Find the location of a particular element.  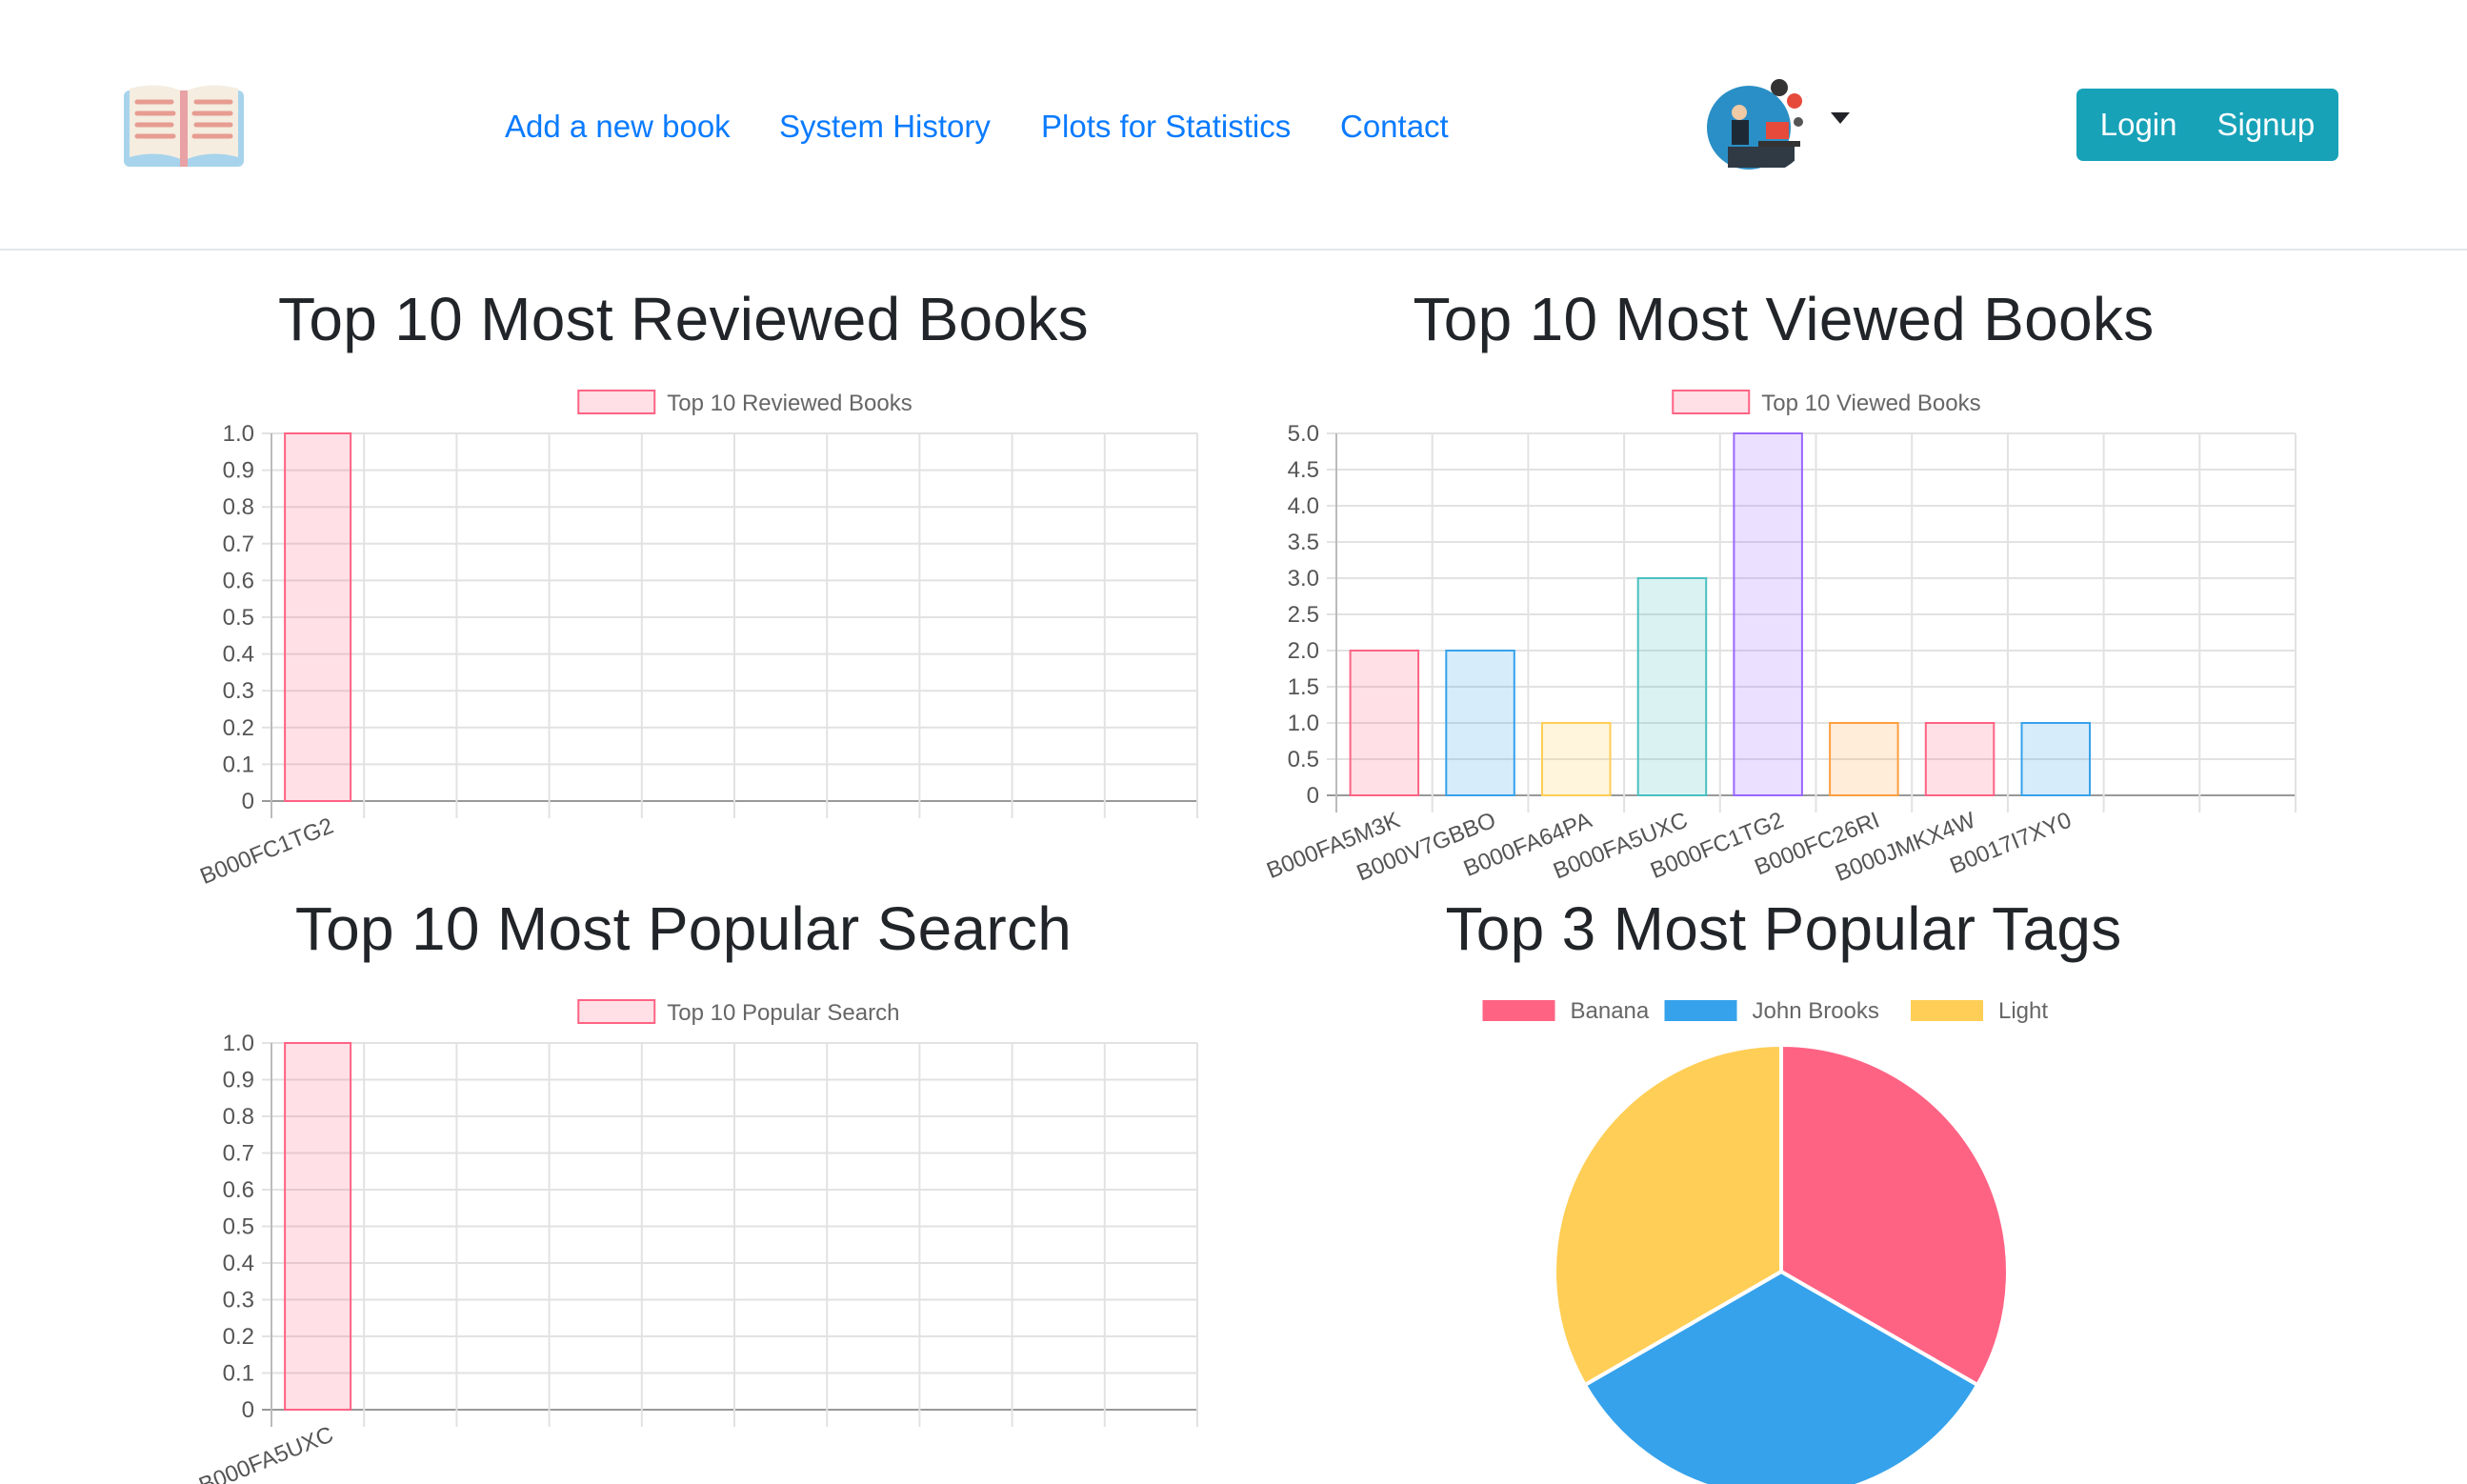

reviewed-y-tick-label: 0.9 is located at coordinates (238, 471).